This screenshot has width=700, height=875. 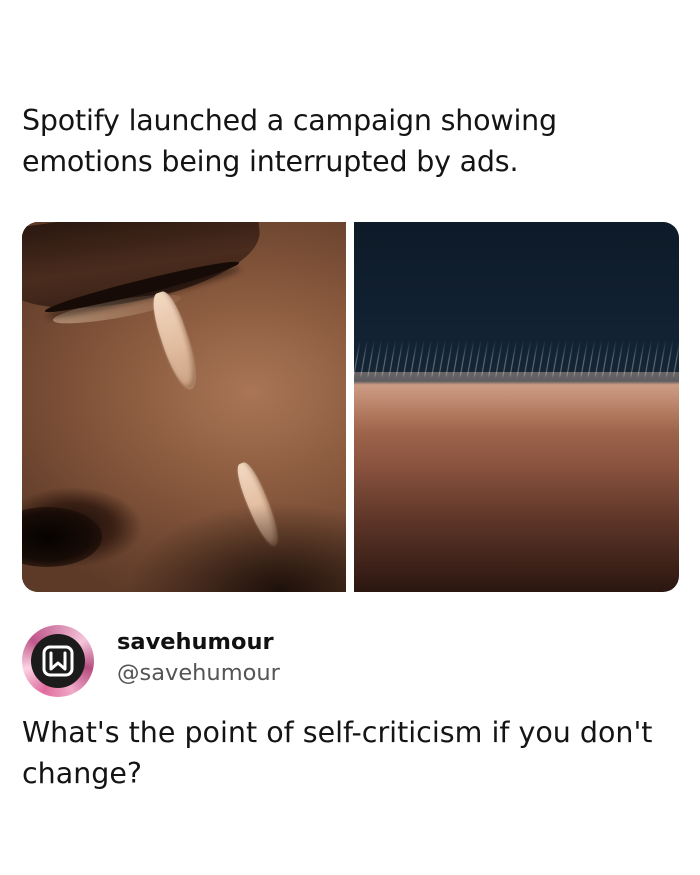 What do you see at coordinates (236, 547) in the screenshot?
I see `cheek-shadow` at bounding box center [236, 547].